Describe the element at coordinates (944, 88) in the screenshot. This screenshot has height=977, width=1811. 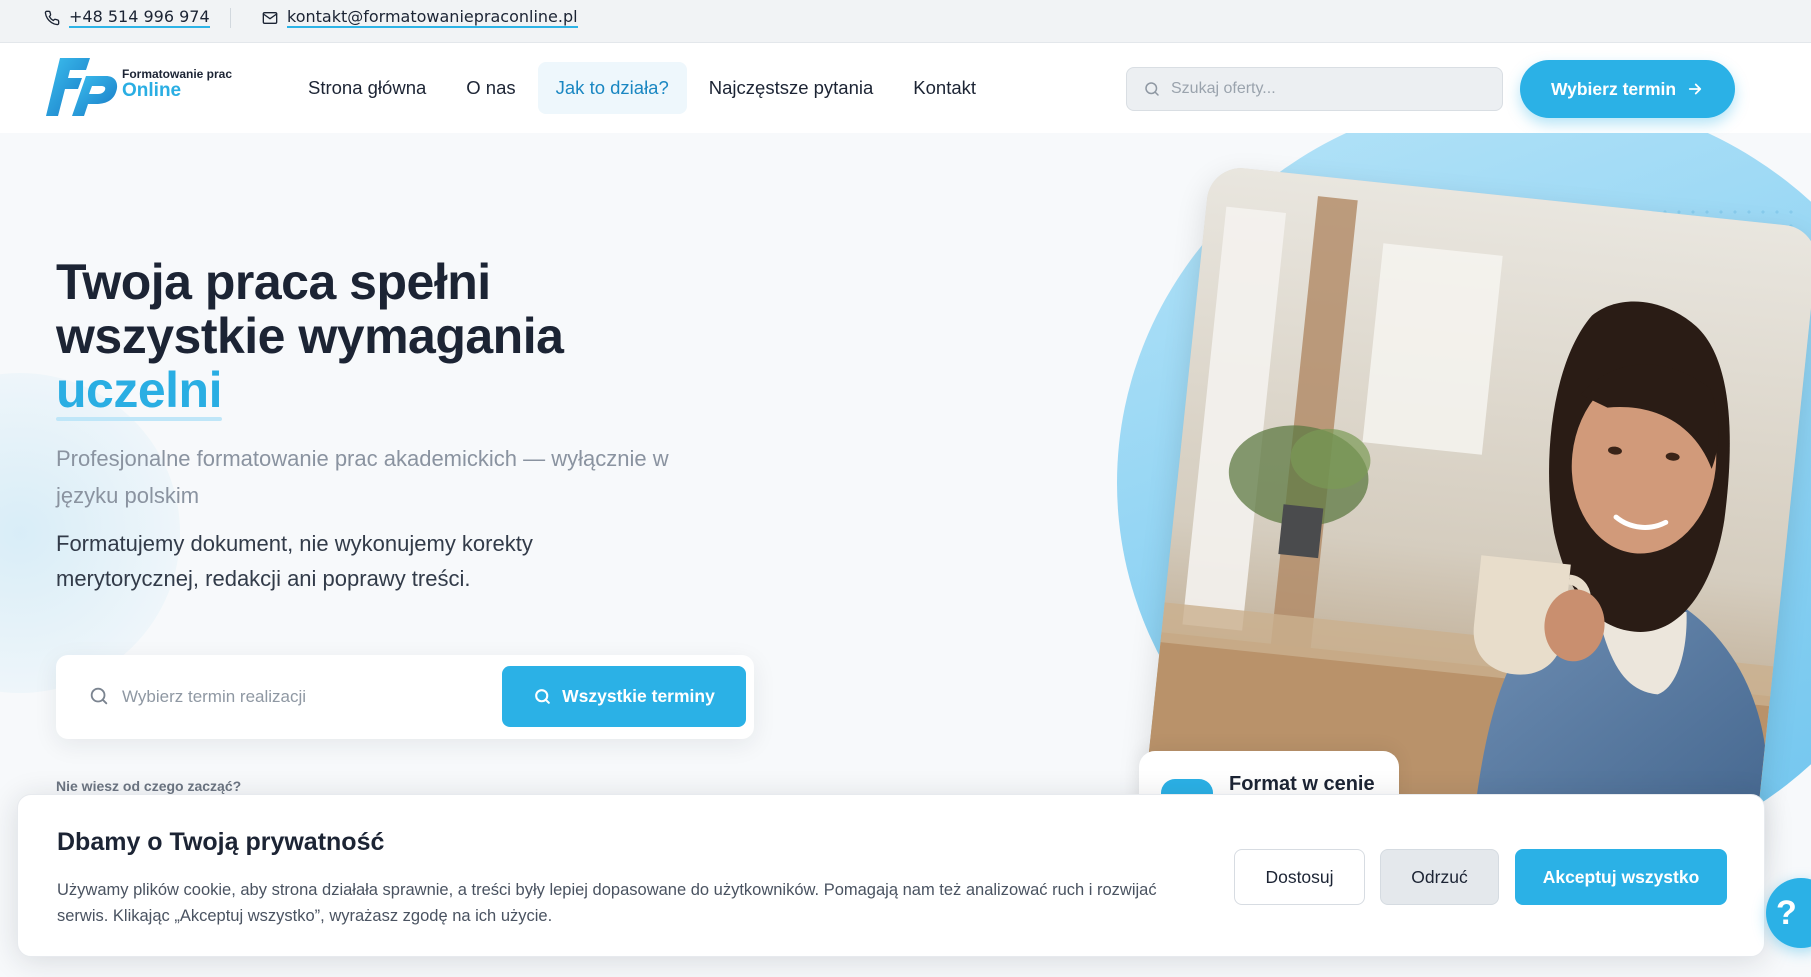
I see `nav-item-contact: Kontakt` at that location.